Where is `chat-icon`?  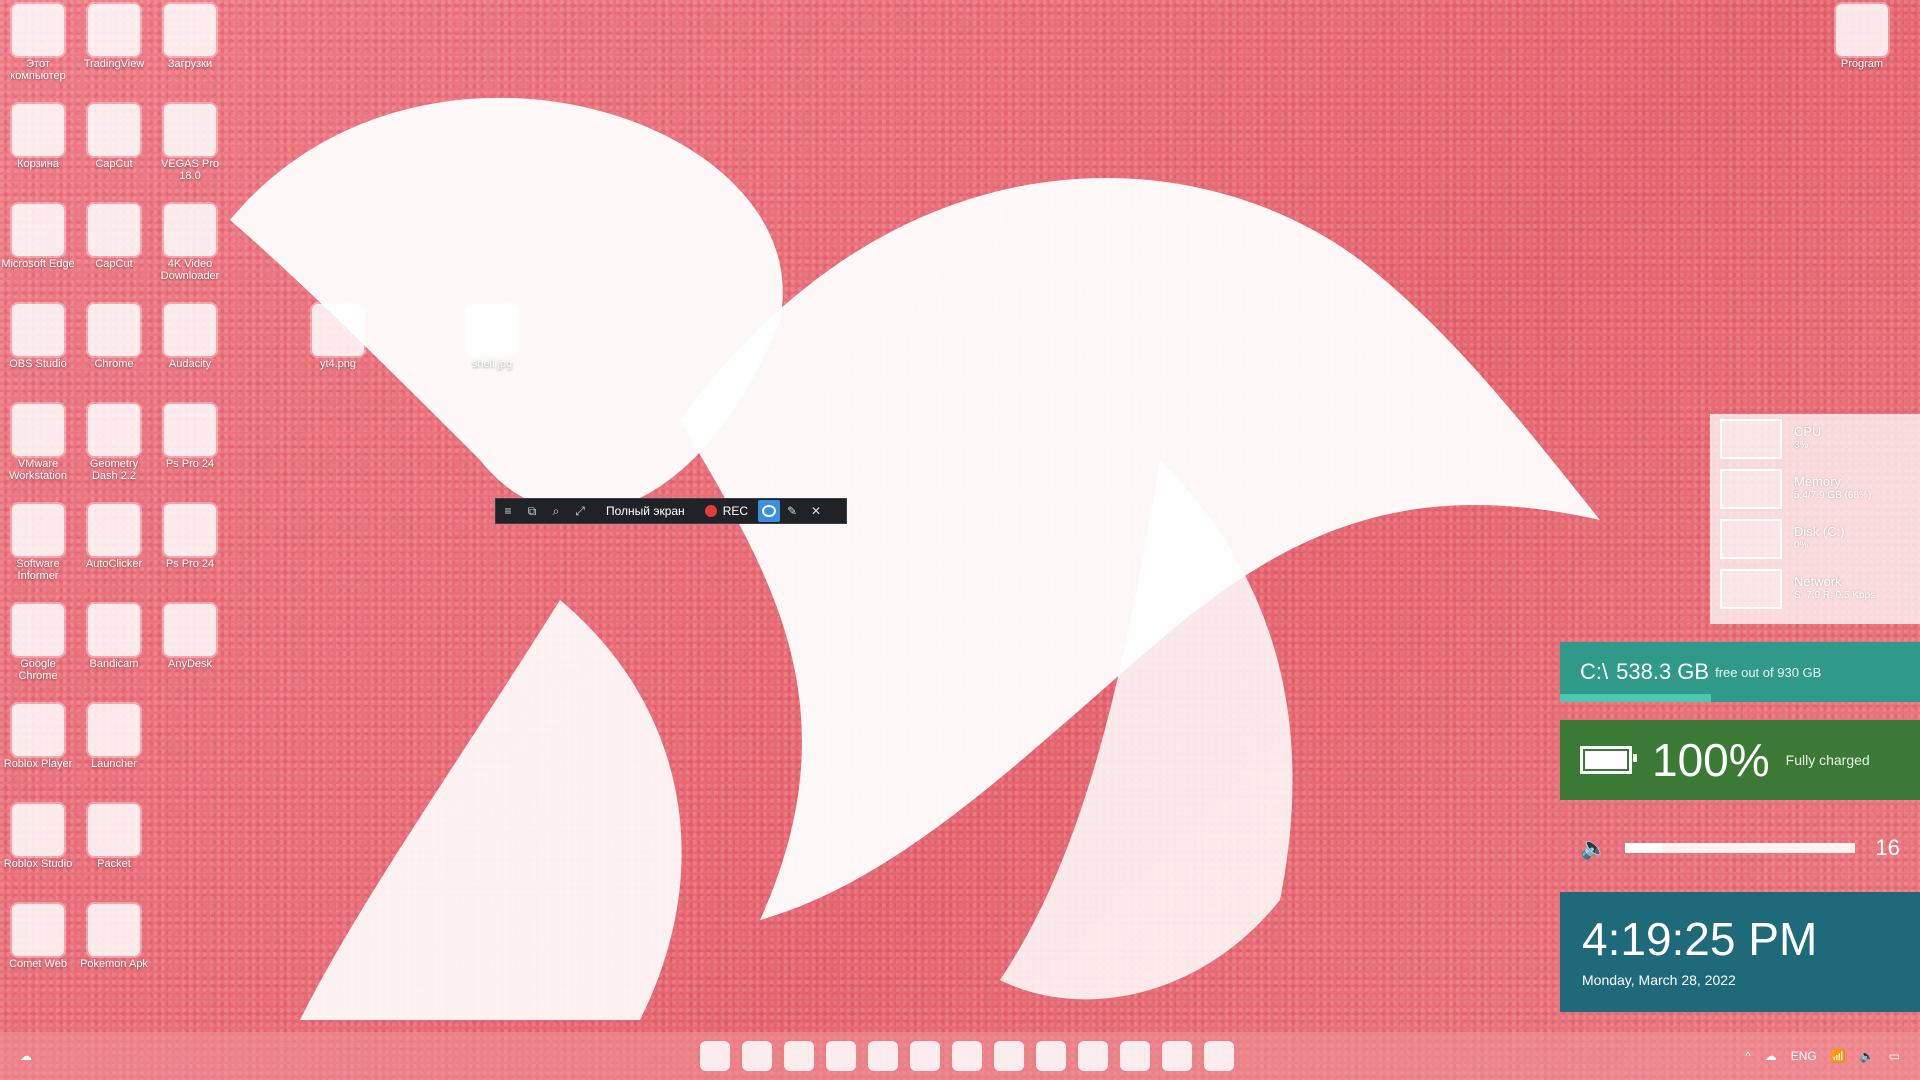 chat-icon is located at coordinates (883, 1056).